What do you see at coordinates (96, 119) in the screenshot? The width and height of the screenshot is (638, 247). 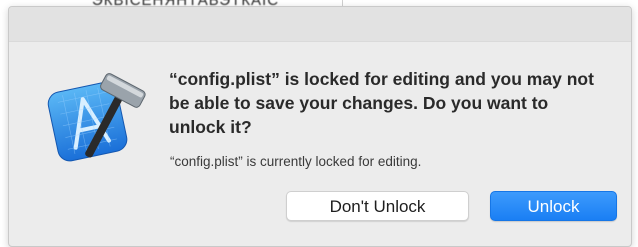 I see `xcode-icon` at bounding box center [96, 119].